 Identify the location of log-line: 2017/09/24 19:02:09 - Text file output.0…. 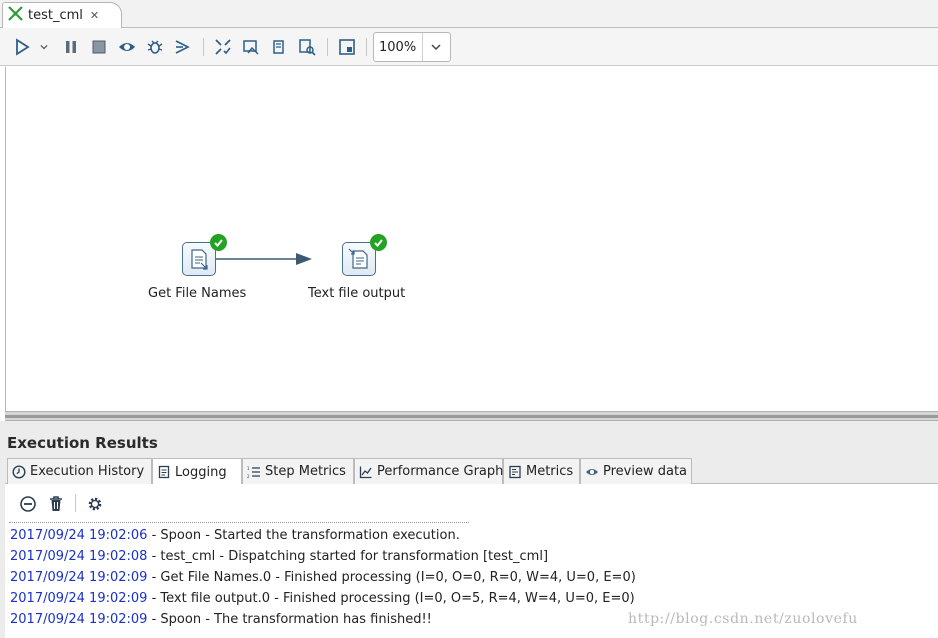
(322, 598).